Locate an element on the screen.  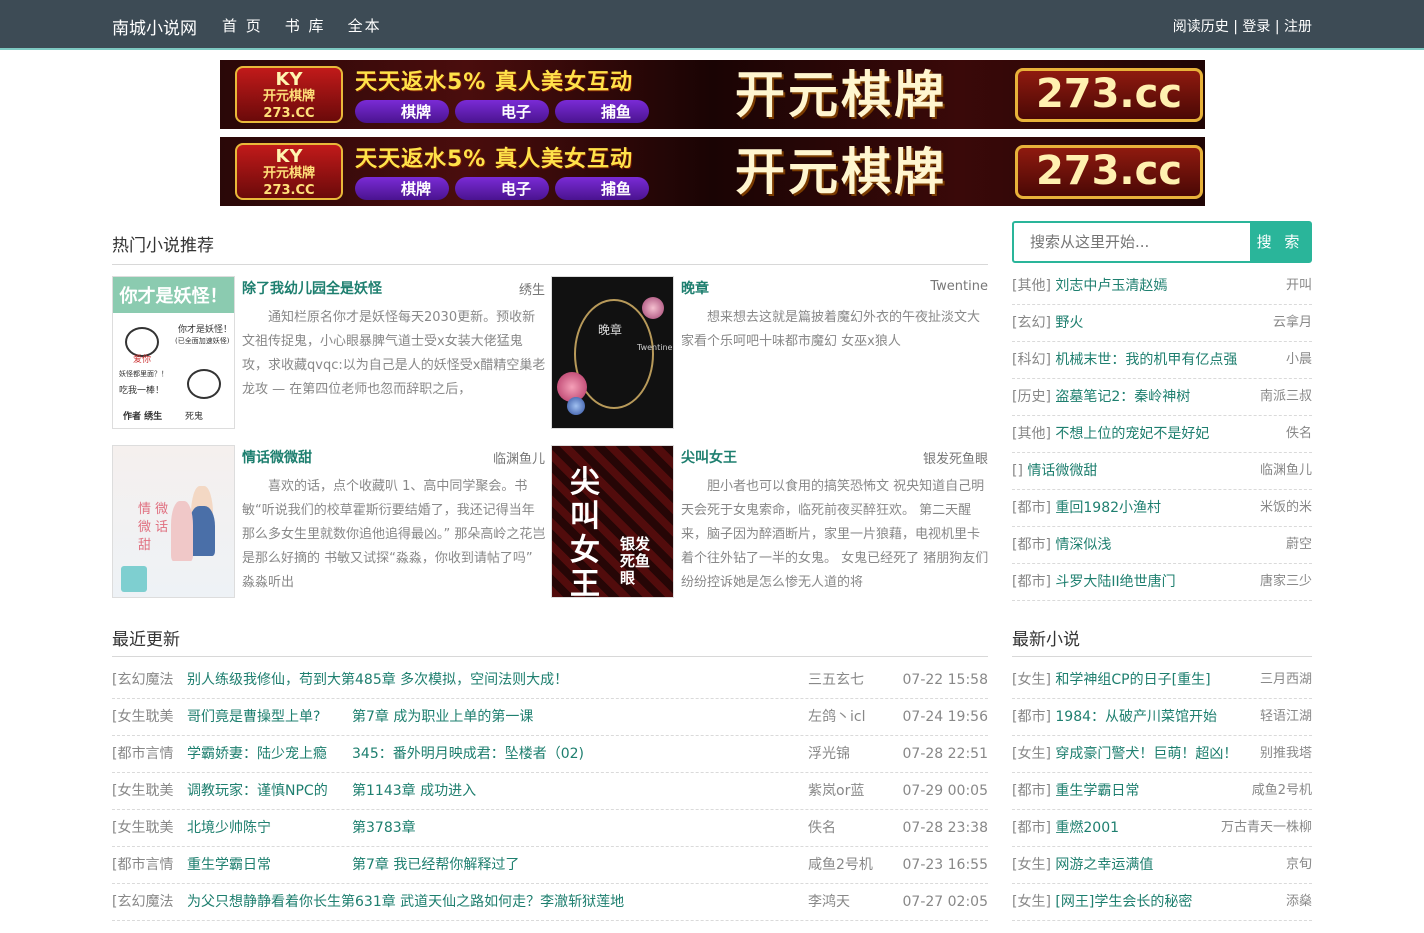
book-link: 学霸娇妻：陆少宠上瘾 is located at coordinates (257, 754).